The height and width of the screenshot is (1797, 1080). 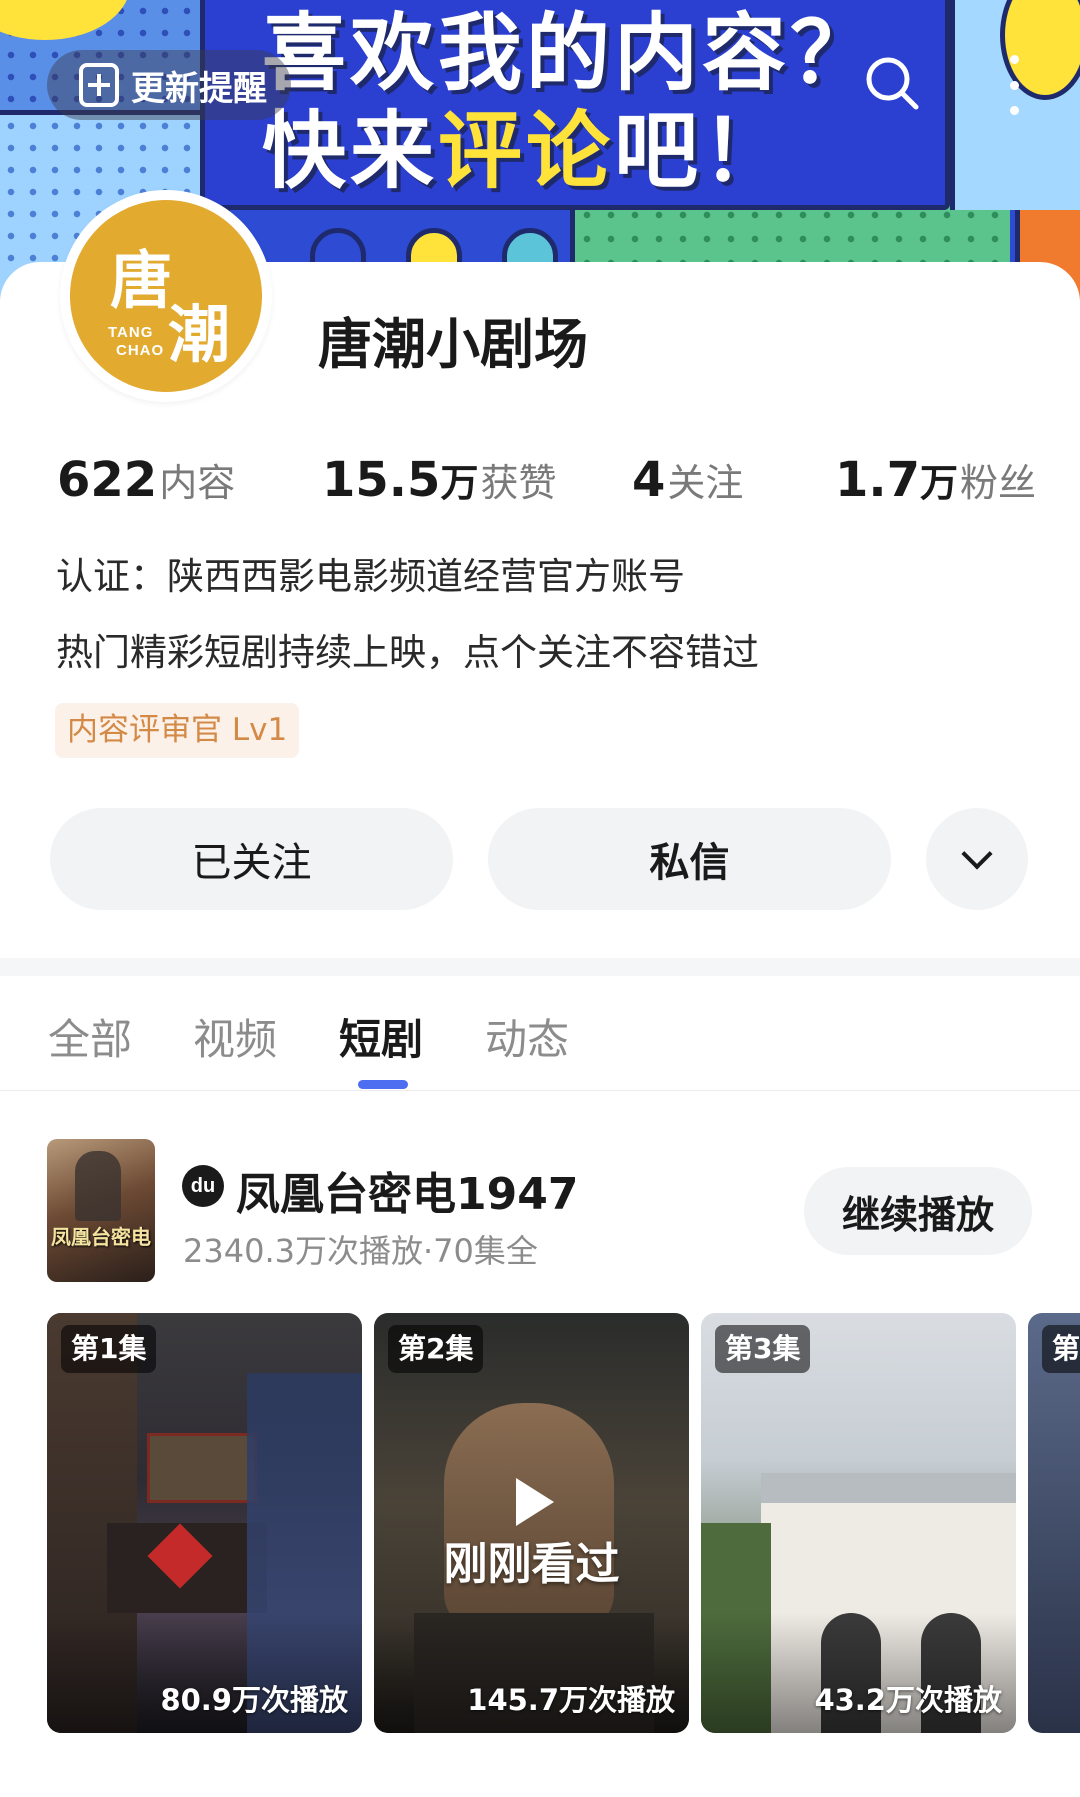 I want to click on drama-poster: 凤凰台密电, so click(x=101, y=1210).